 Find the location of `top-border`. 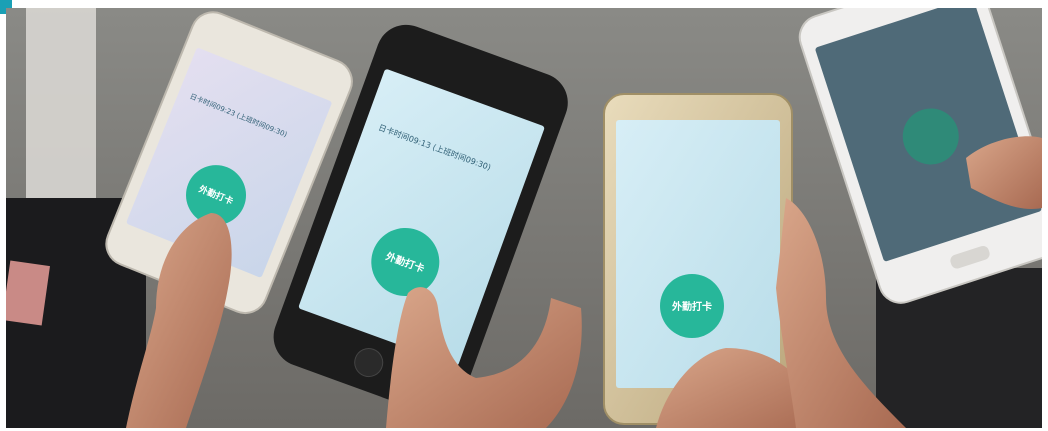

top-border is located at coordinates (524, 4).